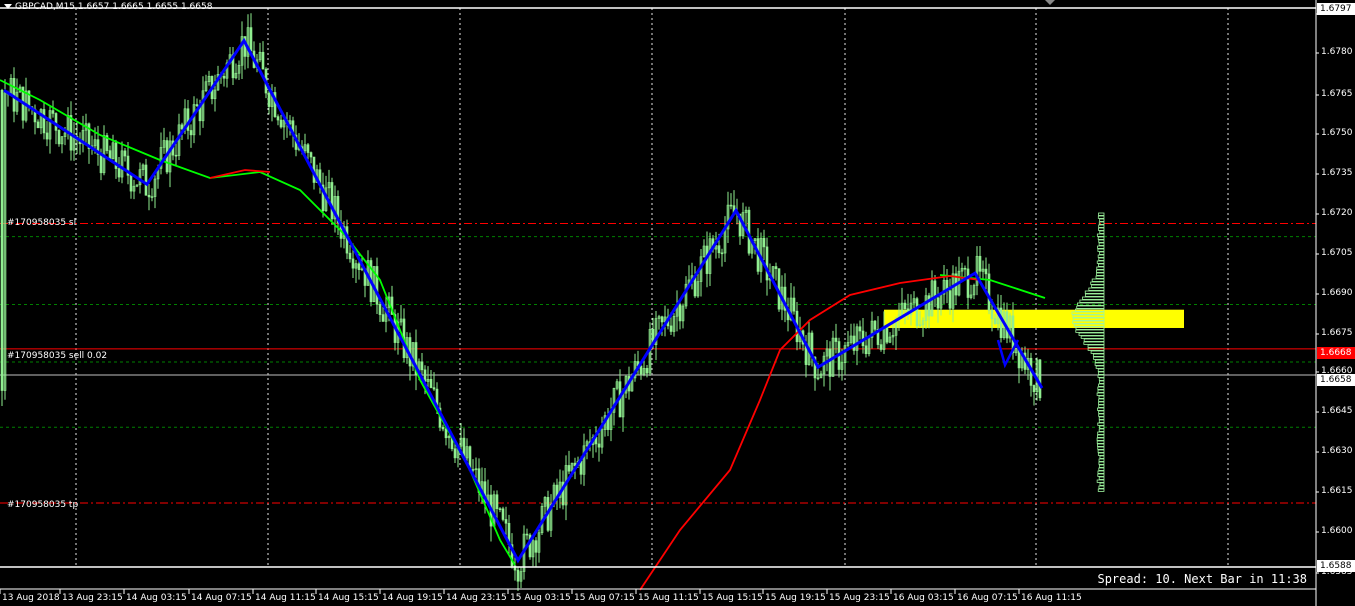 The width and height of the screenshot is (1355, 606). What do you see at coordinates (732, 598) in the screenshot?
I see `time-tick-label: 15 Aug 15:15` at bounding box center [732, 598].